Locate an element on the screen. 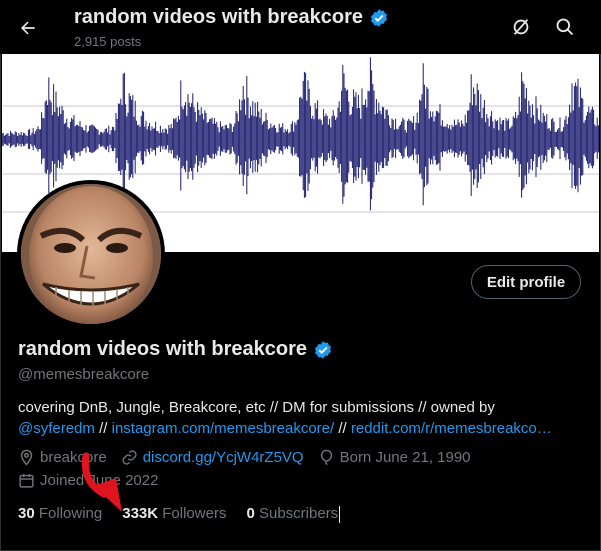  header-title: random videos with breakcore is located at coordinates (231, 17).